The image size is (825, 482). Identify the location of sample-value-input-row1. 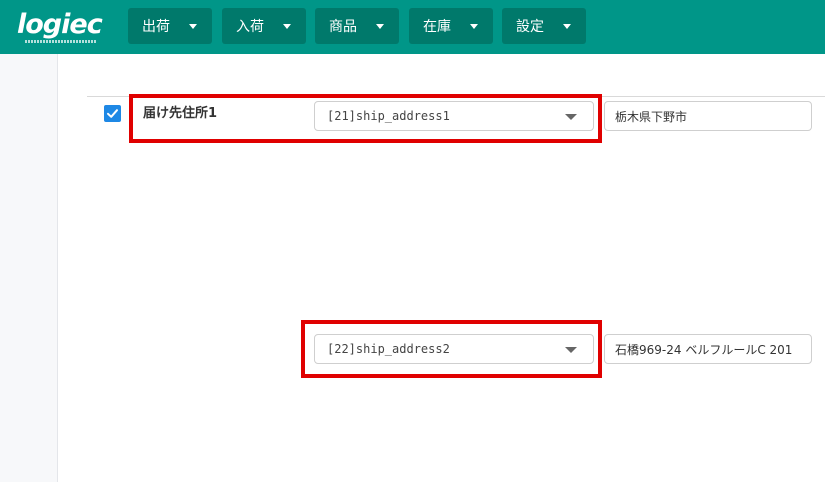
(708, 116).